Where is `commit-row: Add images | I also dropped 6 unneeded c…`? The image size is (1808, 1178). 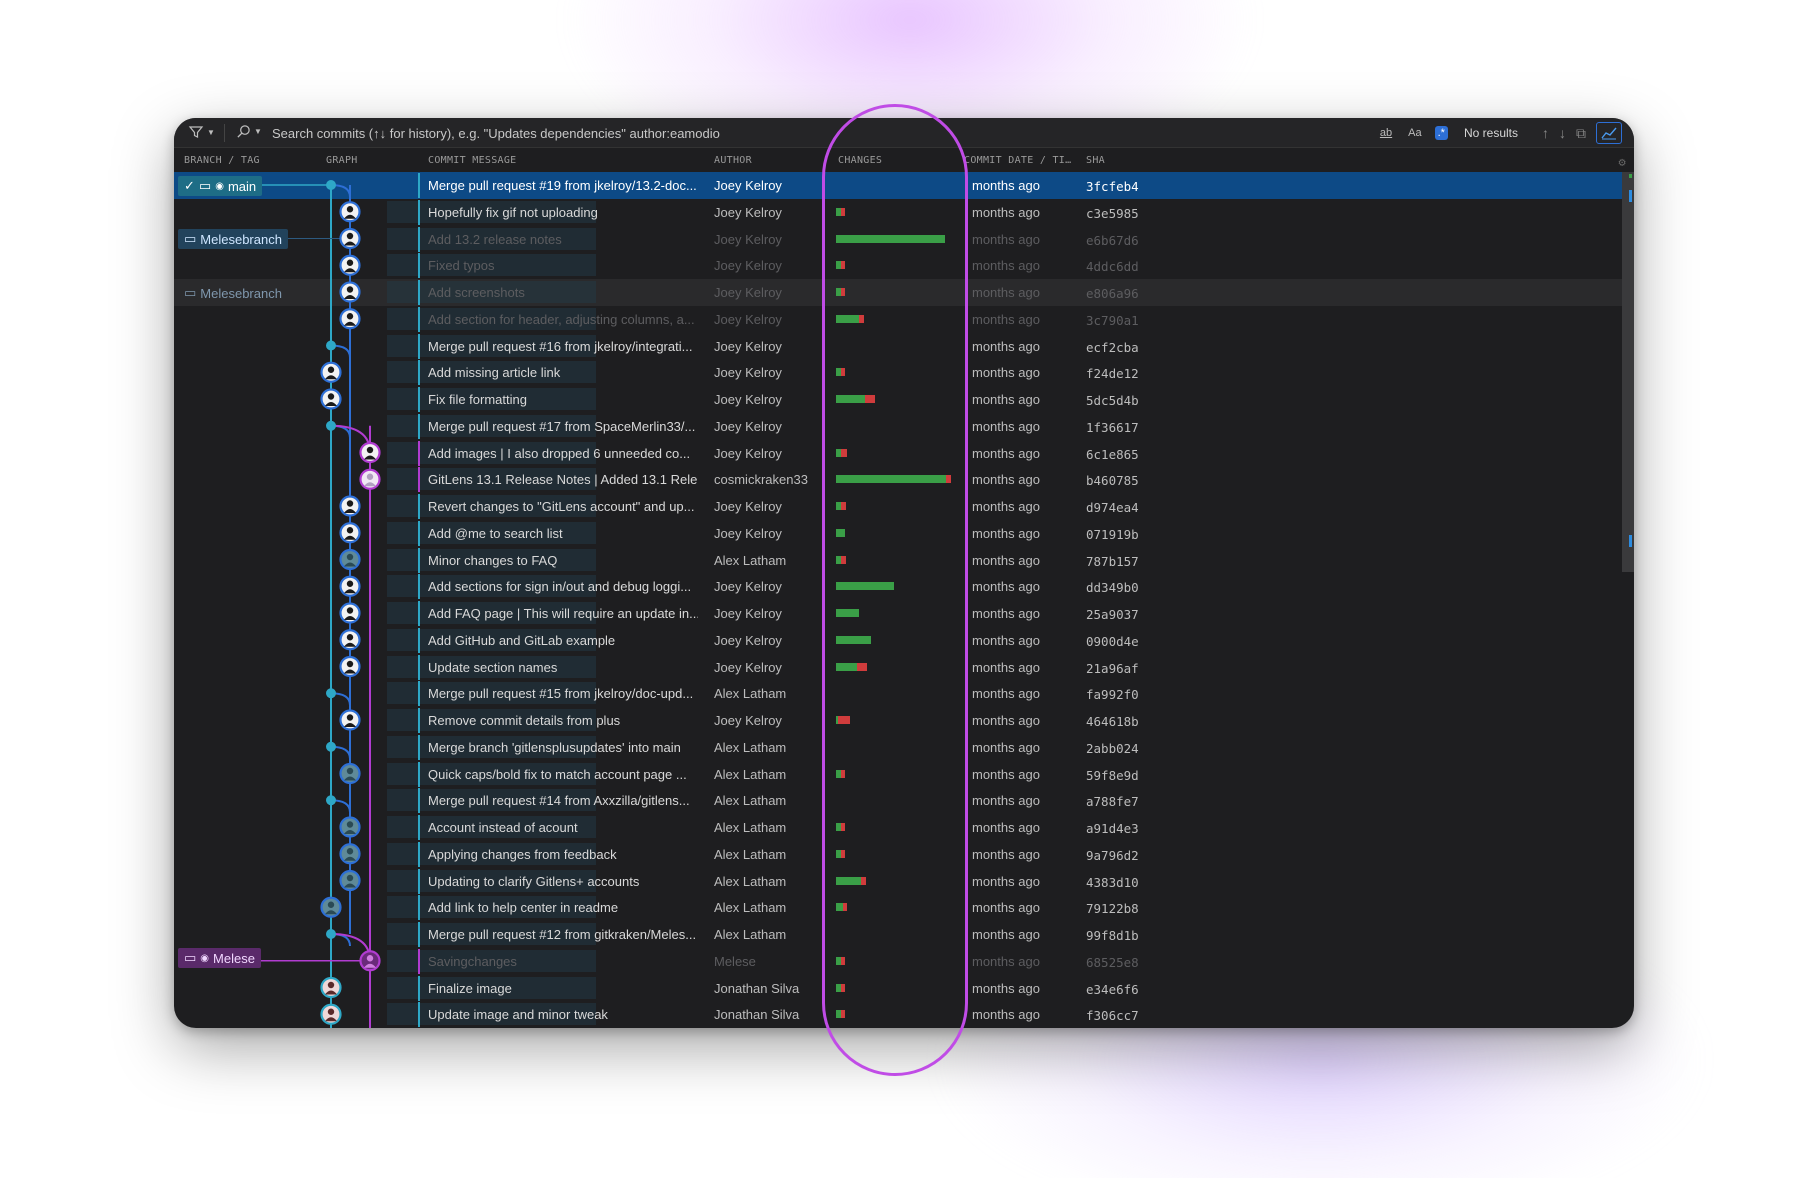
commit-row: Add images | I also dropped 6 unneeded c… is located at coordinates (904, 453).